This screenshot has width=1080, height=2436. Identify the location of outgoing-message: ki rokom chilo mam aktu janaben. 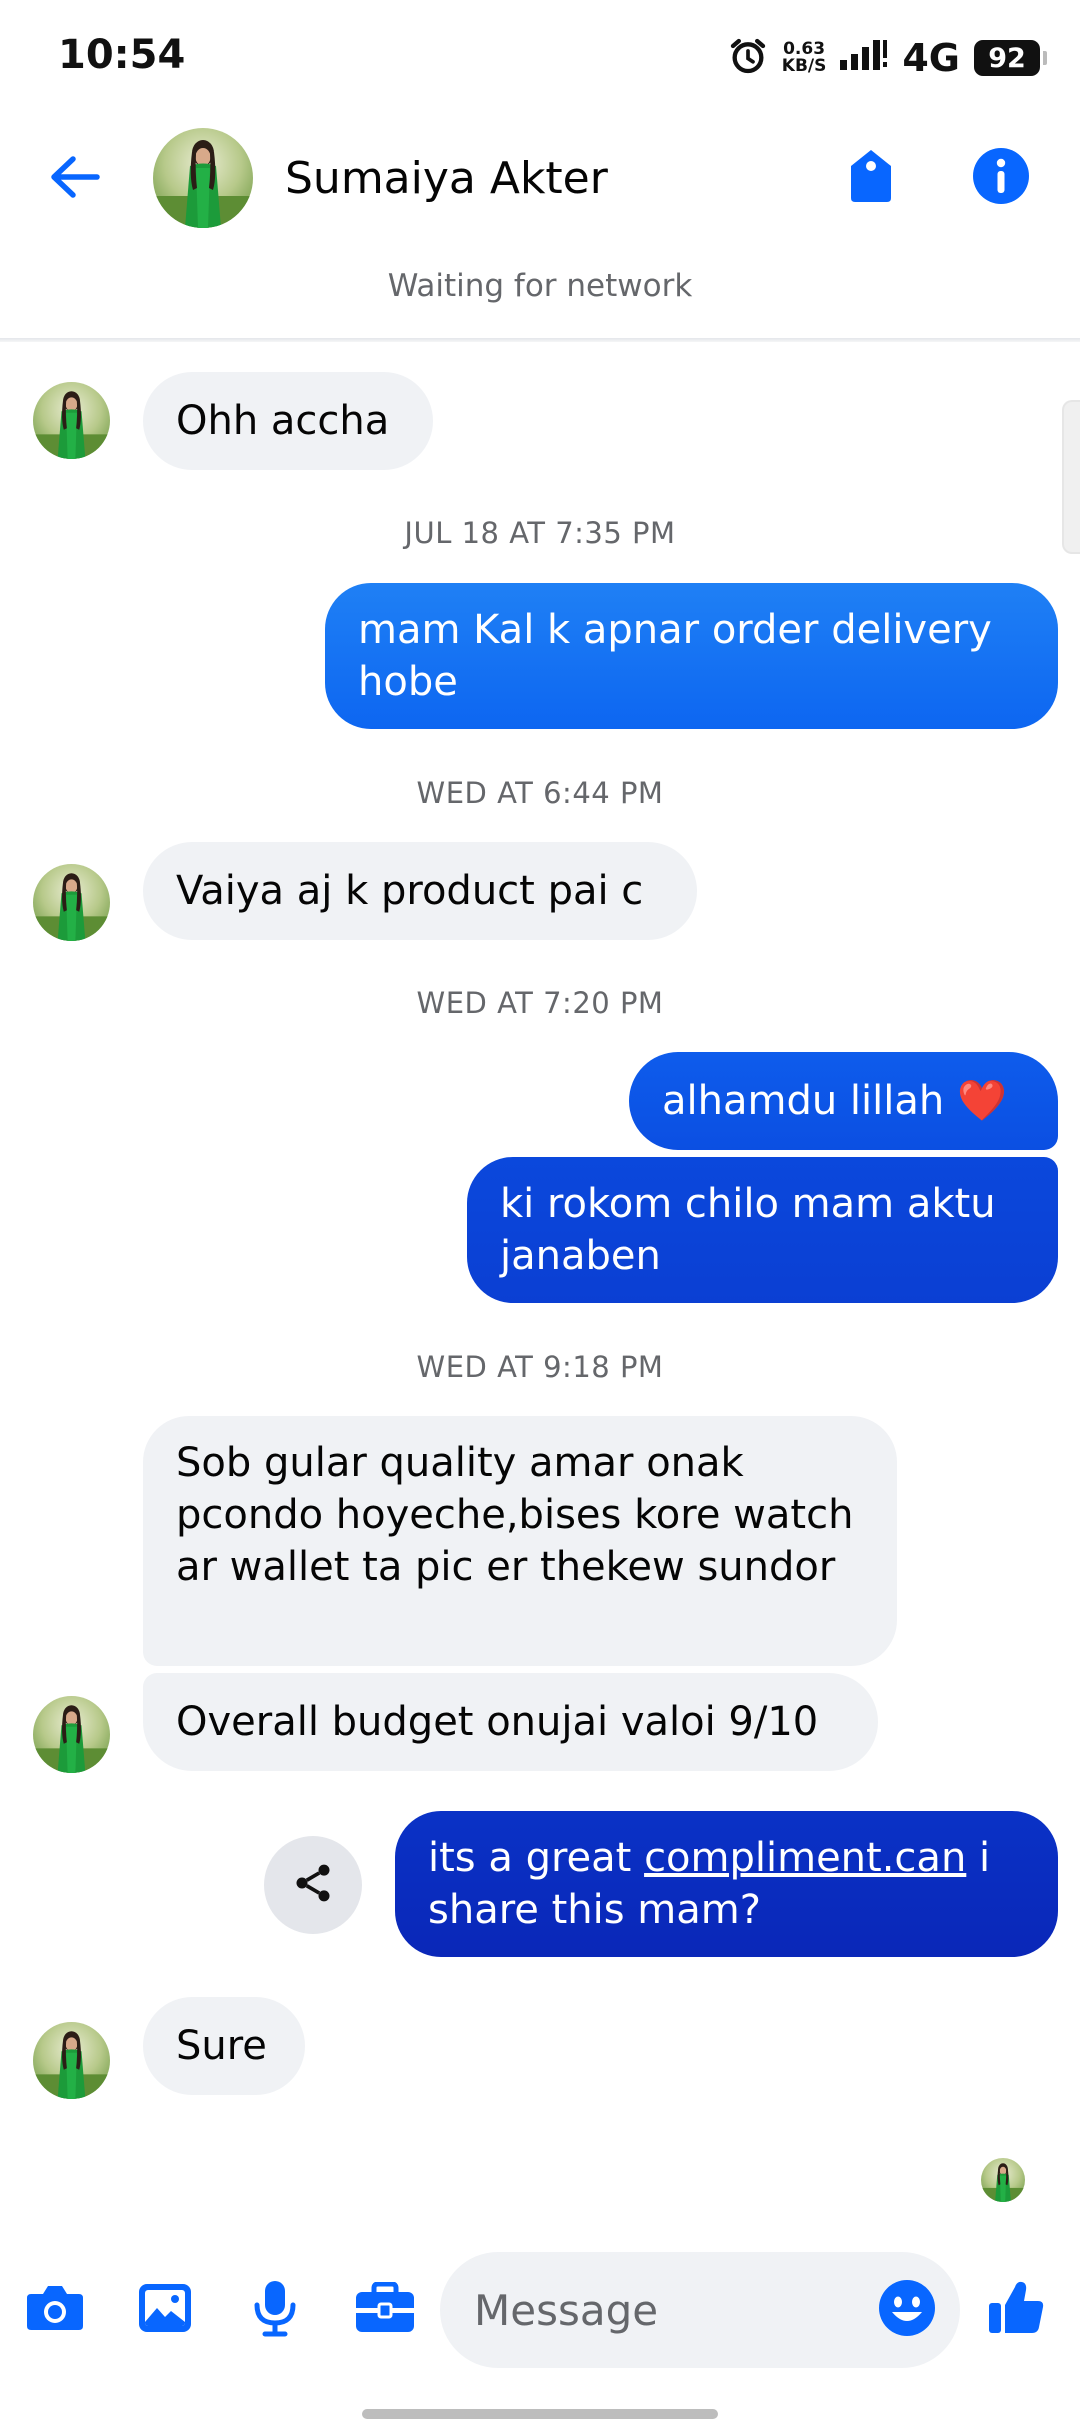
(762, 1230).